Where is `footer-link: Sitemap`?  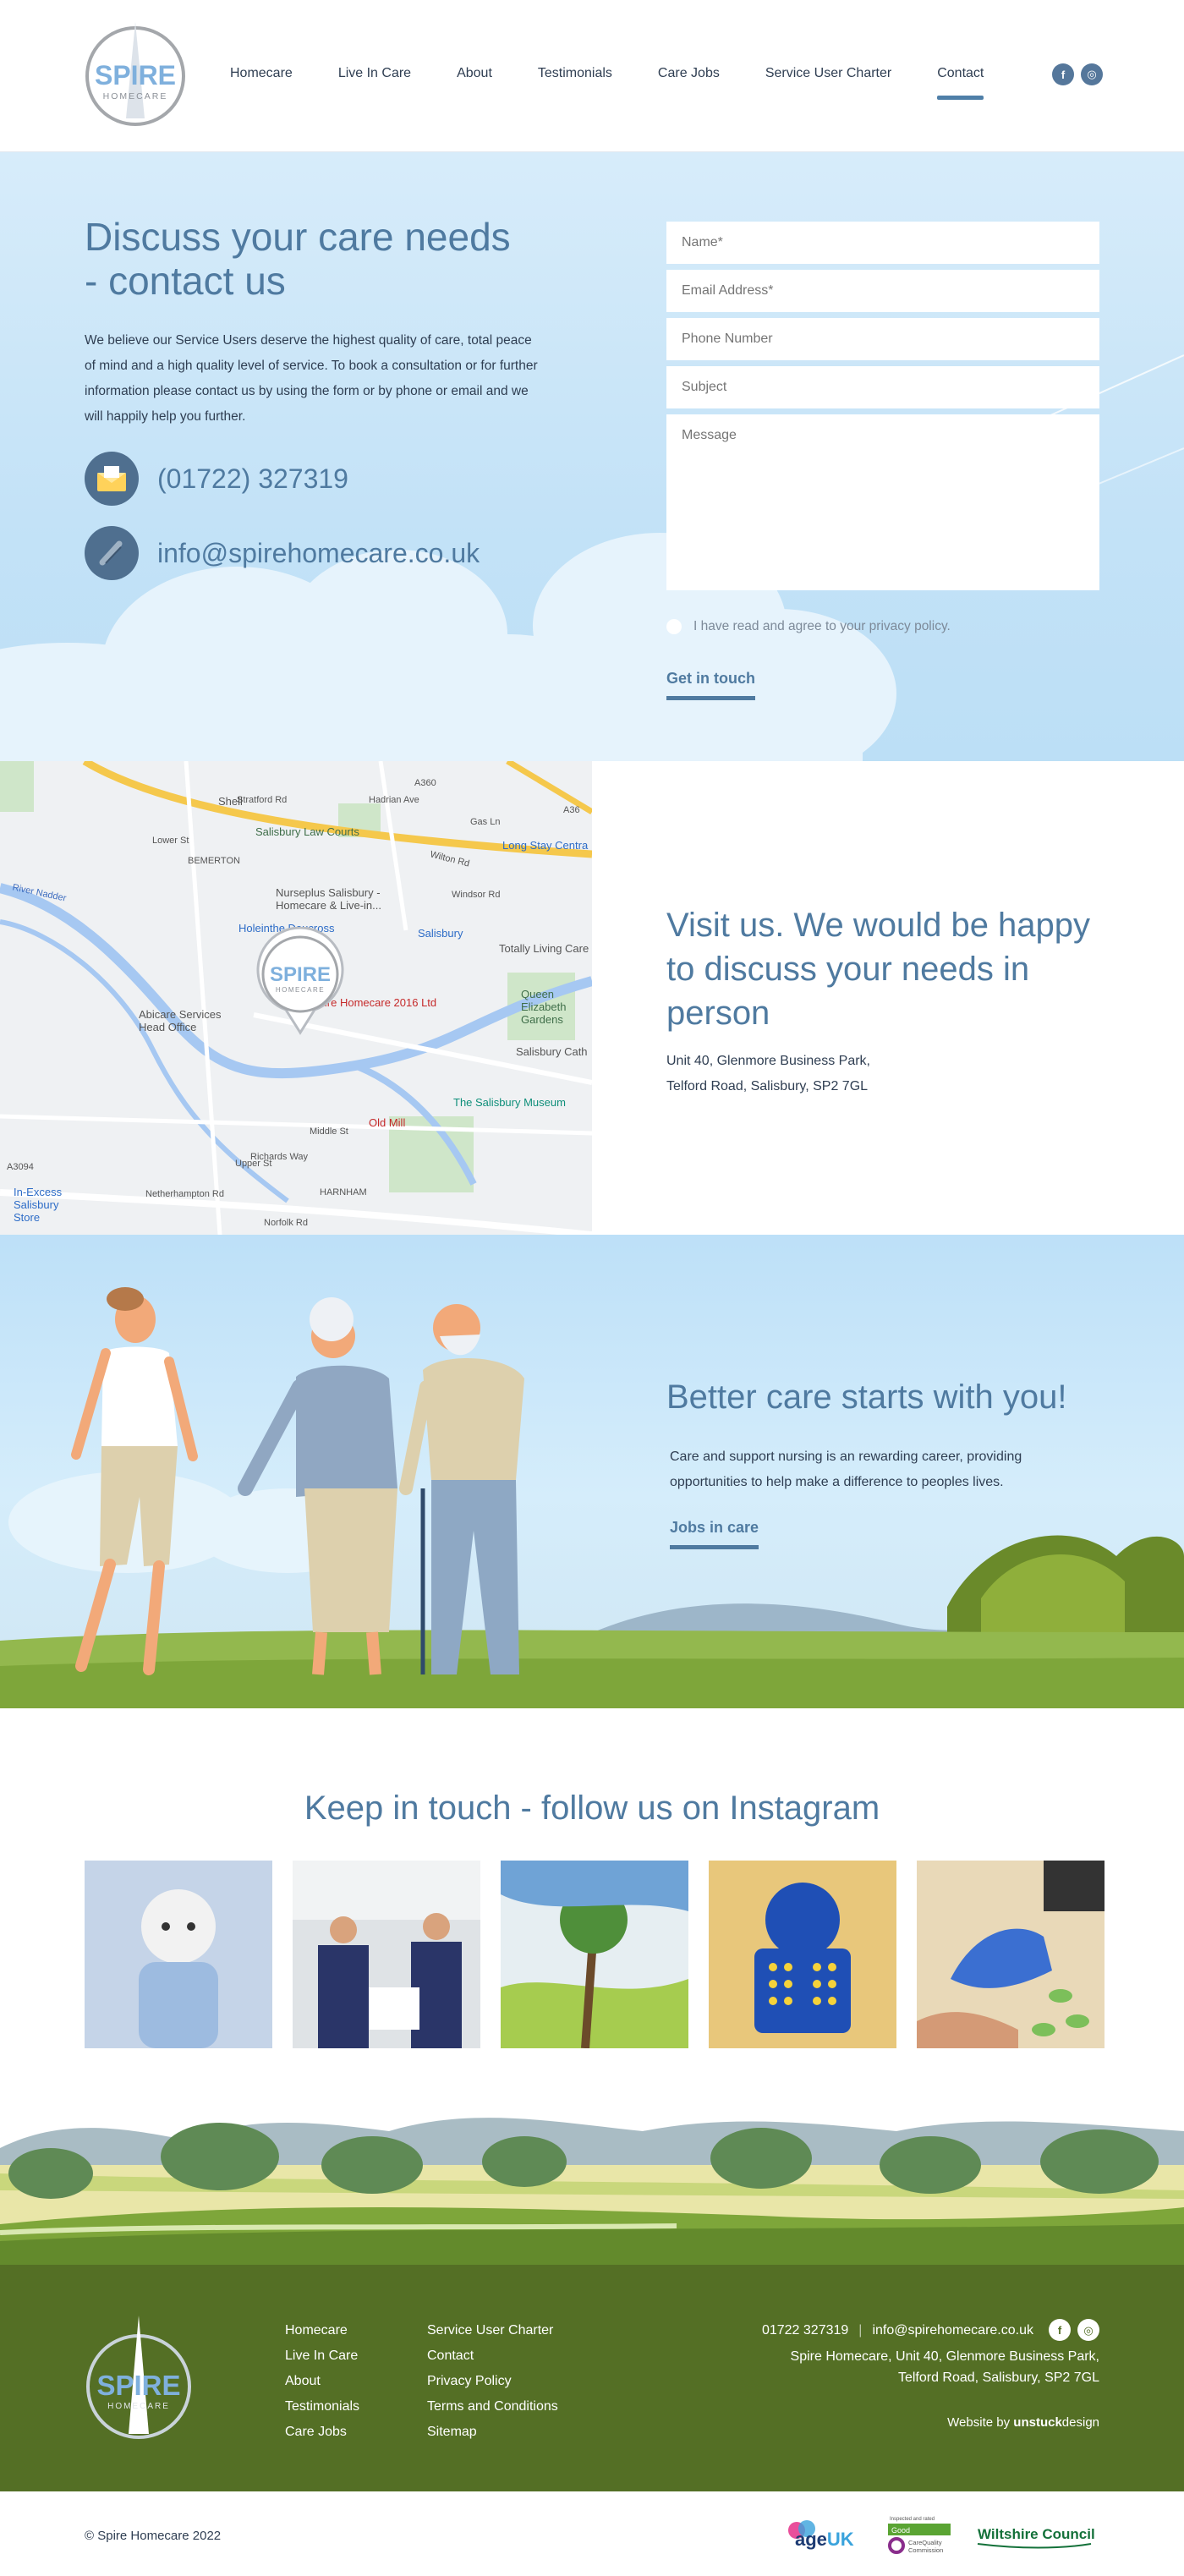
footer-link: Sitemap is located at coordinates (493, 2432).